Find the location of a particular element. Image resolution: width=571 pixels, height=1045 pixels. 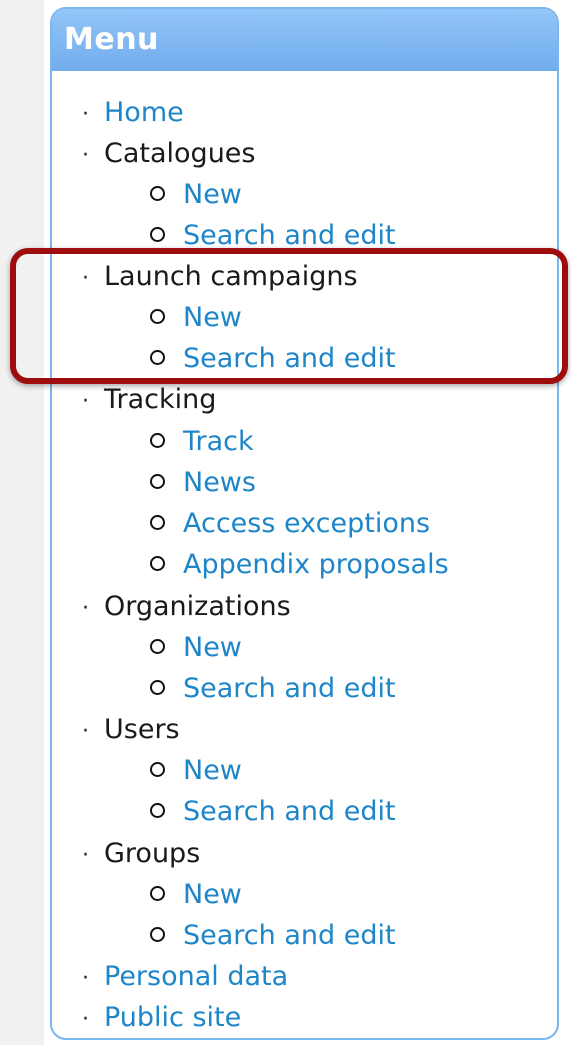

menu-item-organizations-new-label: New is located at coordinates (212, 647).